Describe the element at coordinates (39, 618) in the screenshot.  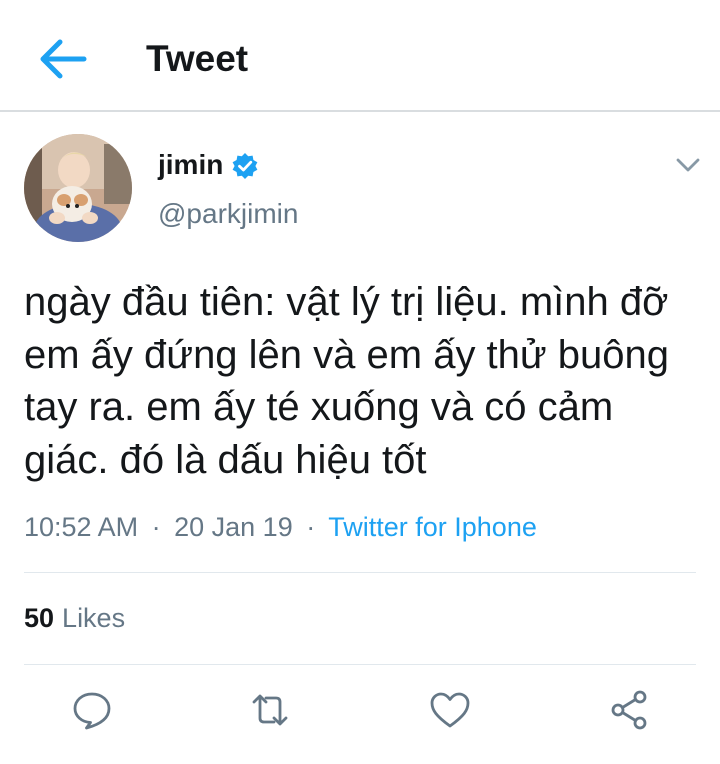
I see `likes-count: 50` at that location.